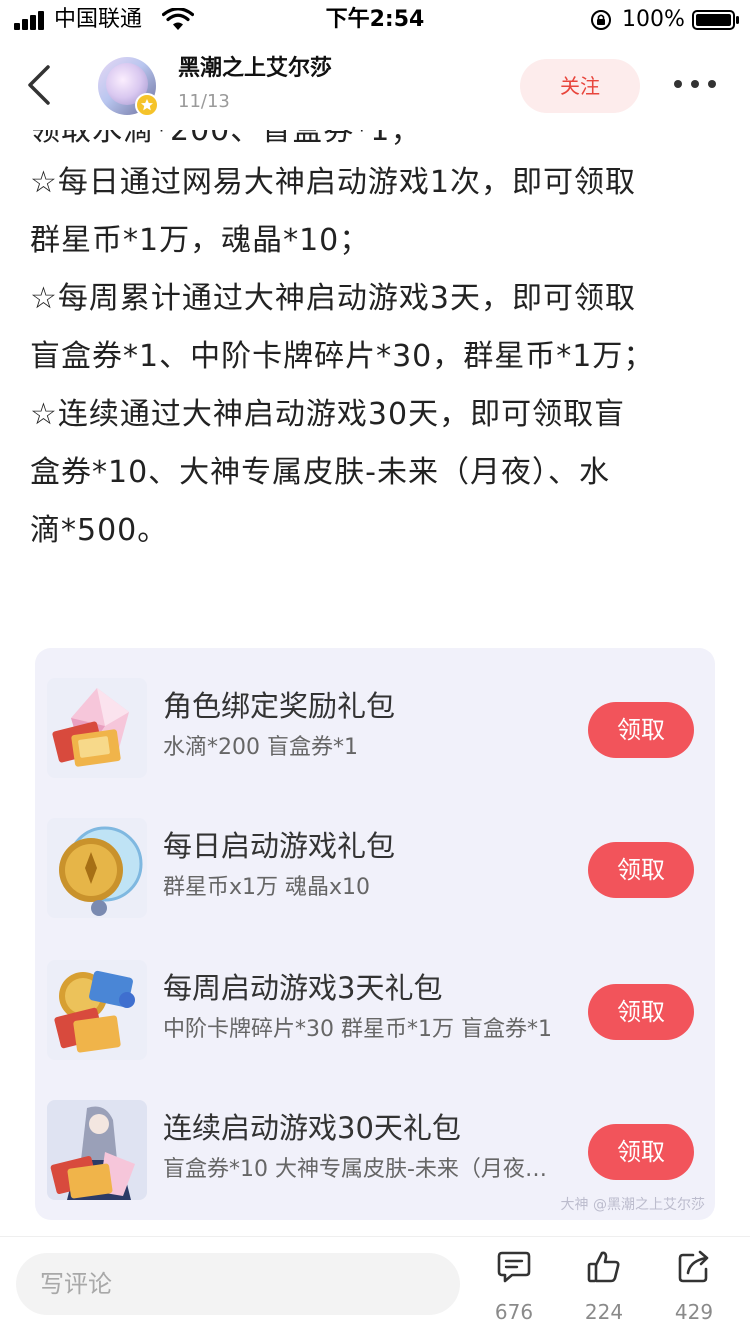 Image resolution: width=750 pixels, height=1335 pixels. I want to click on comment-count: 676, so click(514, 1312).